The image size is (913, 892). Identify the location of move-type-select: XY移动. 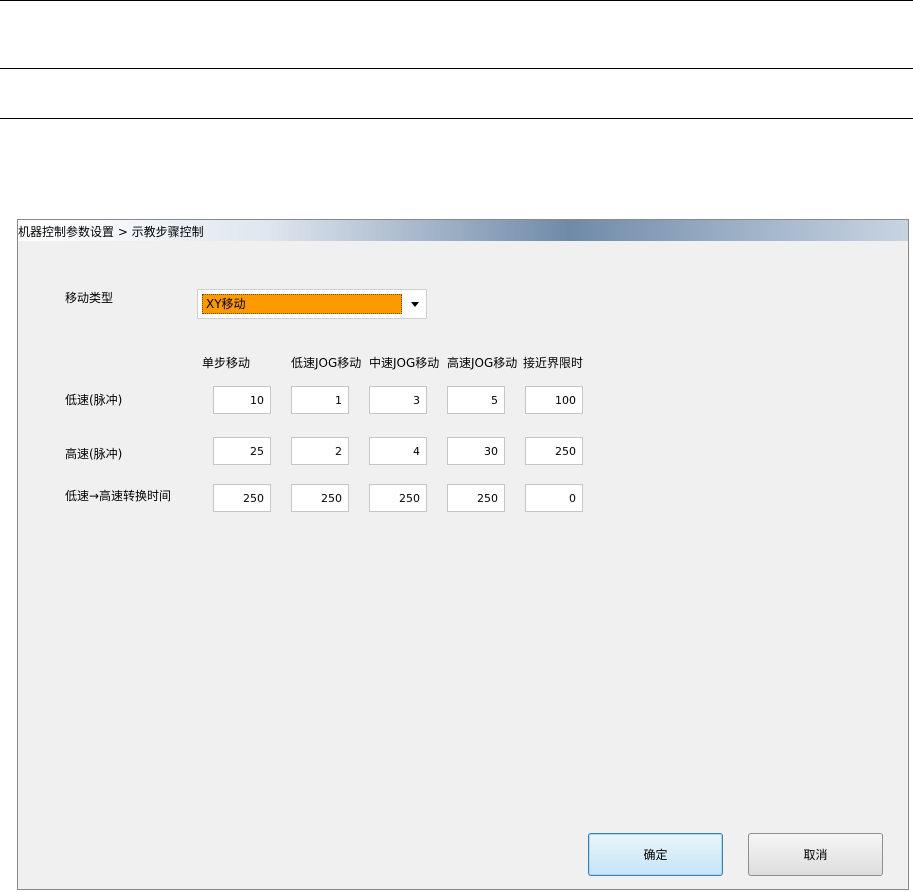
(312, 304).